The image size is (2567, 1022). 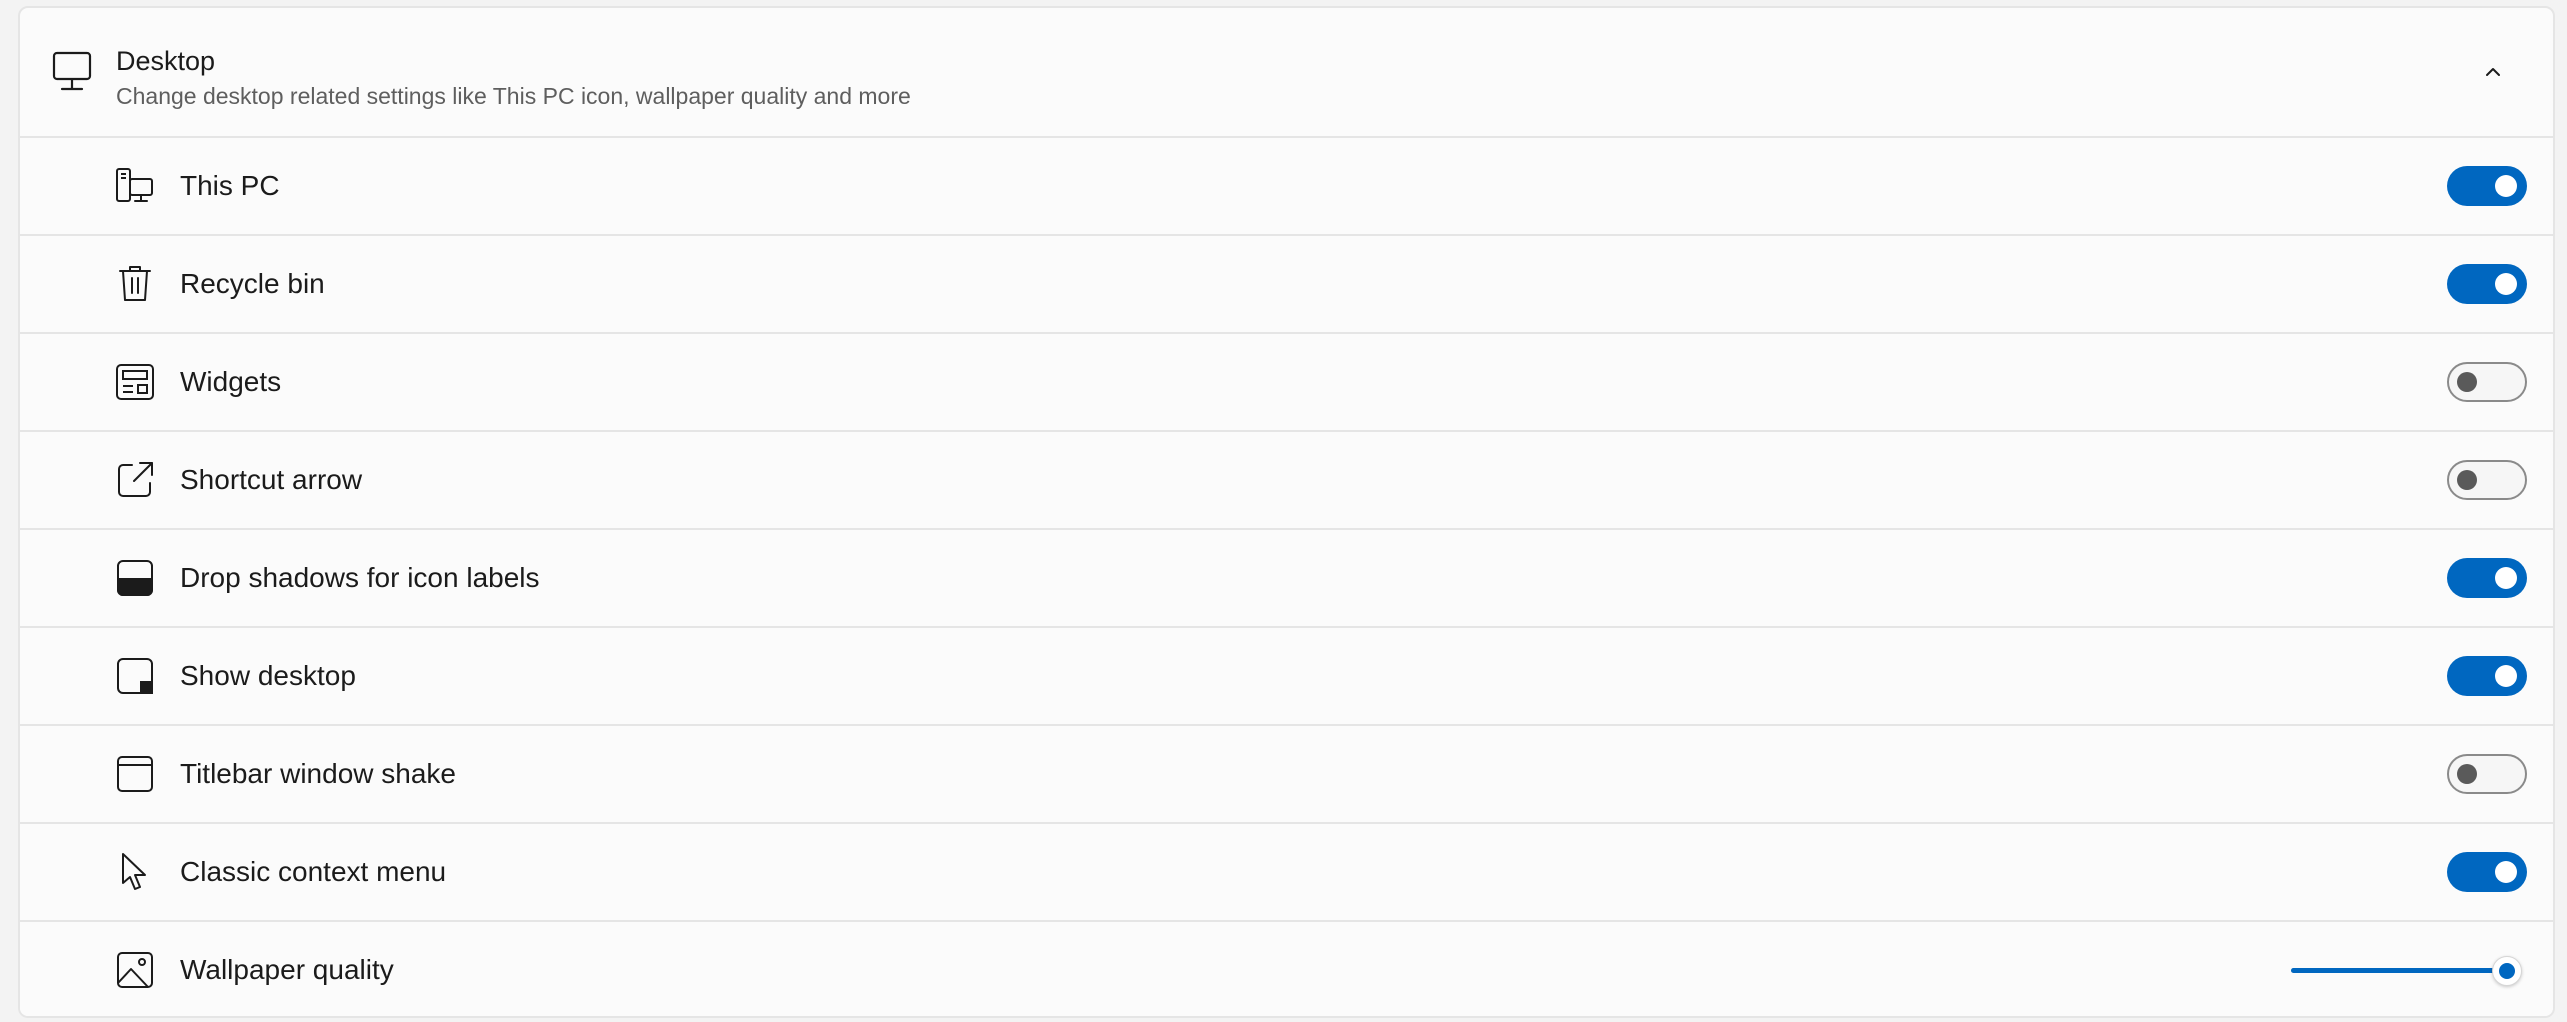 I want to click on section-title: Desktop, so click(x=166, y=61).